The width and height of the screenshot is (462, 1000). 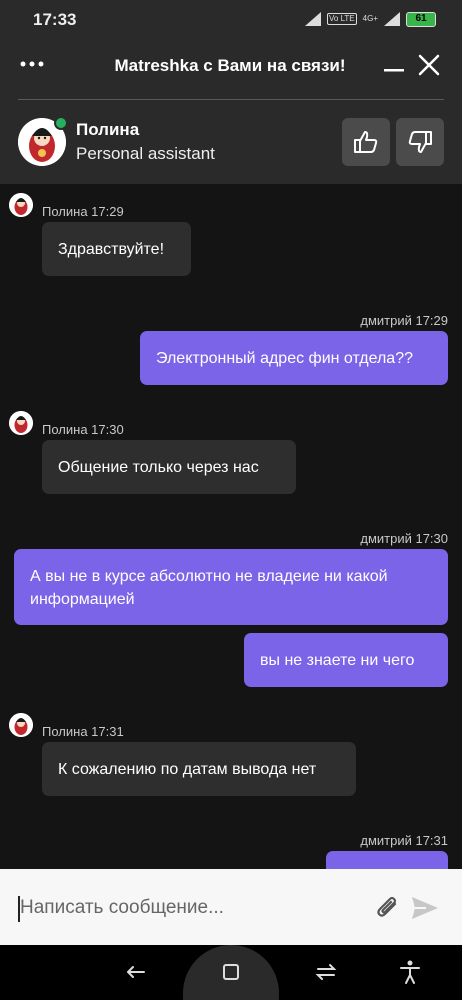 I want to click on network-type: 4G+, so click(x=370, y=18).